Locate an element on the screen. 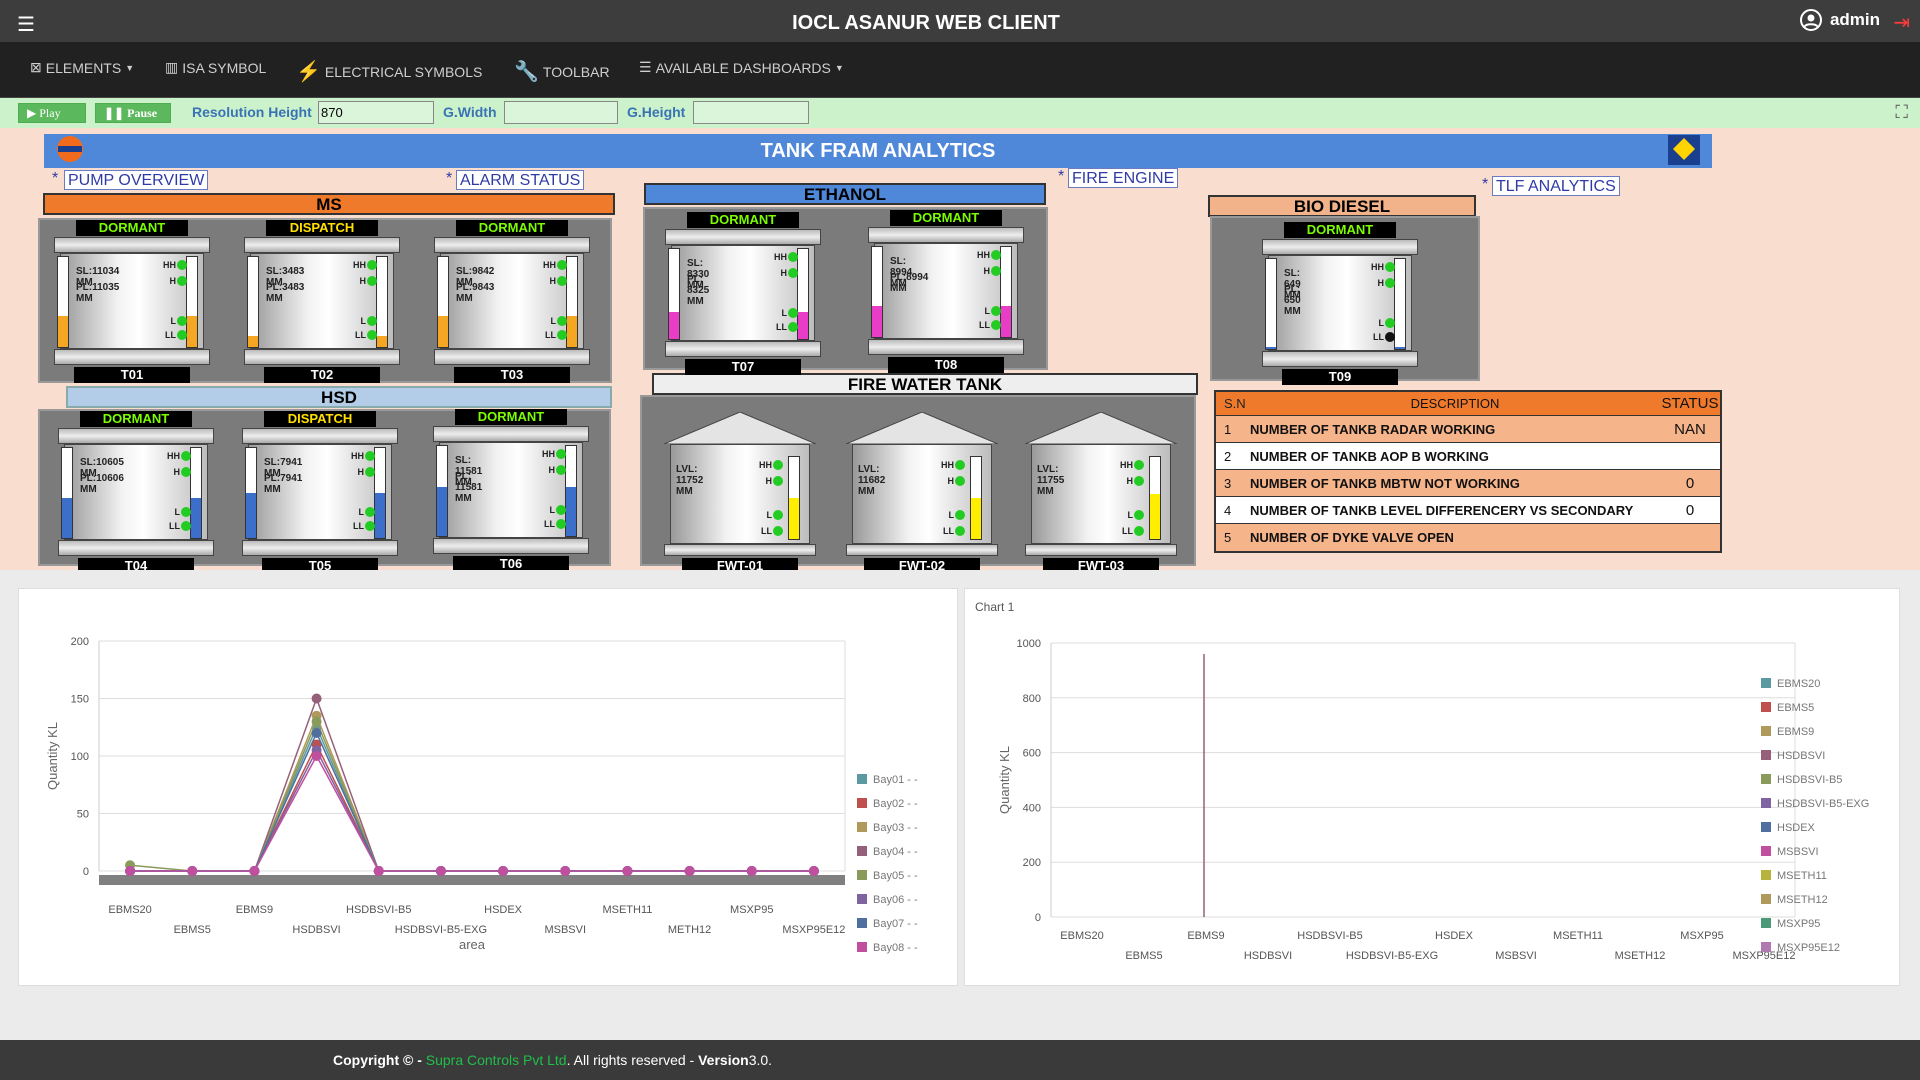 This screenshot has width=1920, height=1080. row-sn: 2 is located at coordinates (1228, 456).